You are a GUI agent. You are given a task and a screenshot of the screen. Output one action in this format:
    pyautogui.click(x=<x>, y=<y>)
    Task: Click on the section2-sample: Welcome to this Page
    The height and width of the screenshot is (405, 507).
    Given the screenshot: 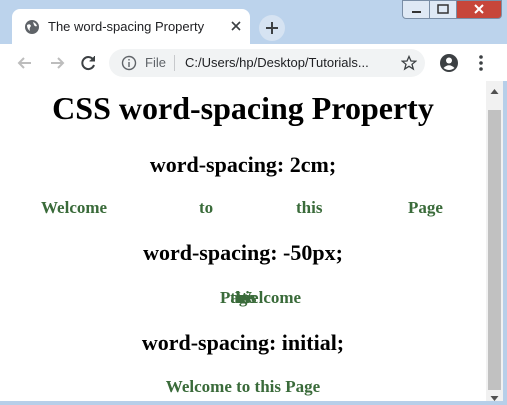 What is the action you would take?
    pyautogui.click(x=243, y=299)
    